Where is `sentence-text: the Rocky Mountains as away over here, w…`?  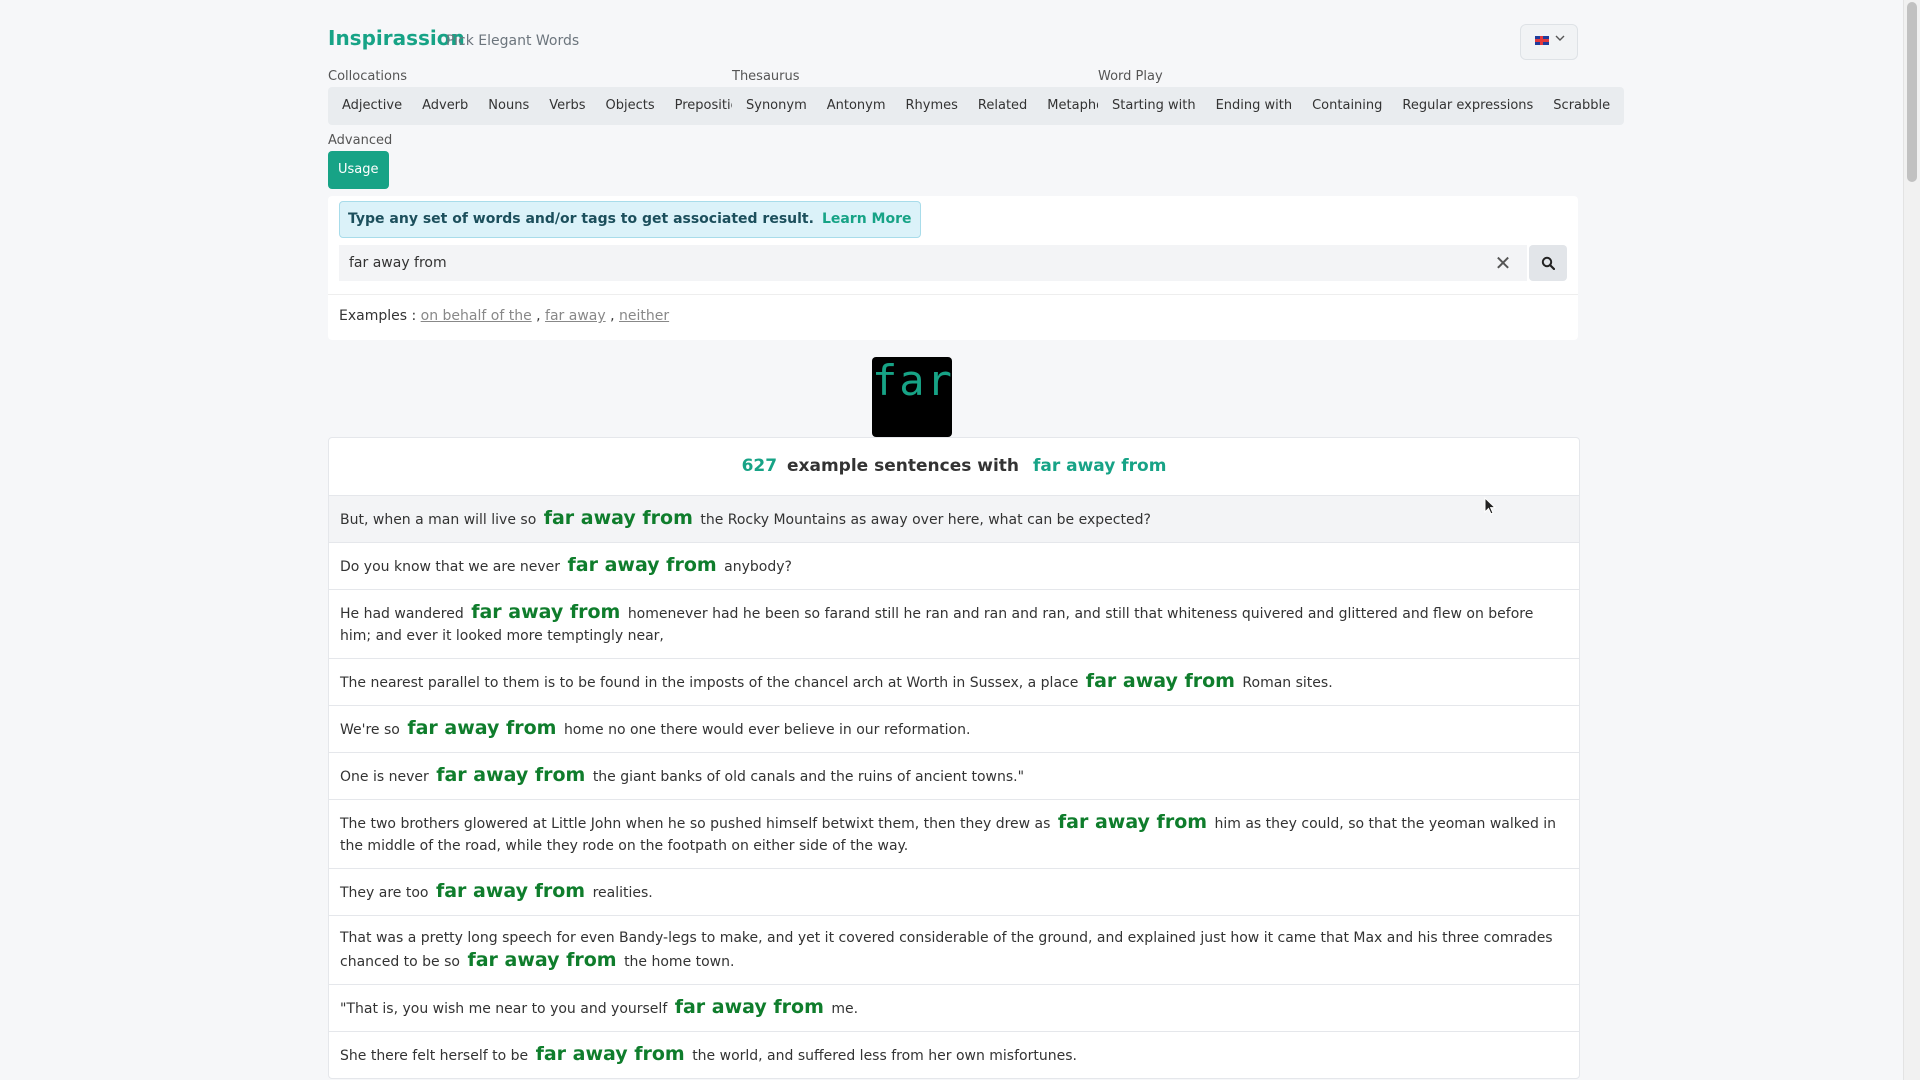 sentence-text: the Rocky Mountains as away over here, w… is located at coordinates (925, 520).